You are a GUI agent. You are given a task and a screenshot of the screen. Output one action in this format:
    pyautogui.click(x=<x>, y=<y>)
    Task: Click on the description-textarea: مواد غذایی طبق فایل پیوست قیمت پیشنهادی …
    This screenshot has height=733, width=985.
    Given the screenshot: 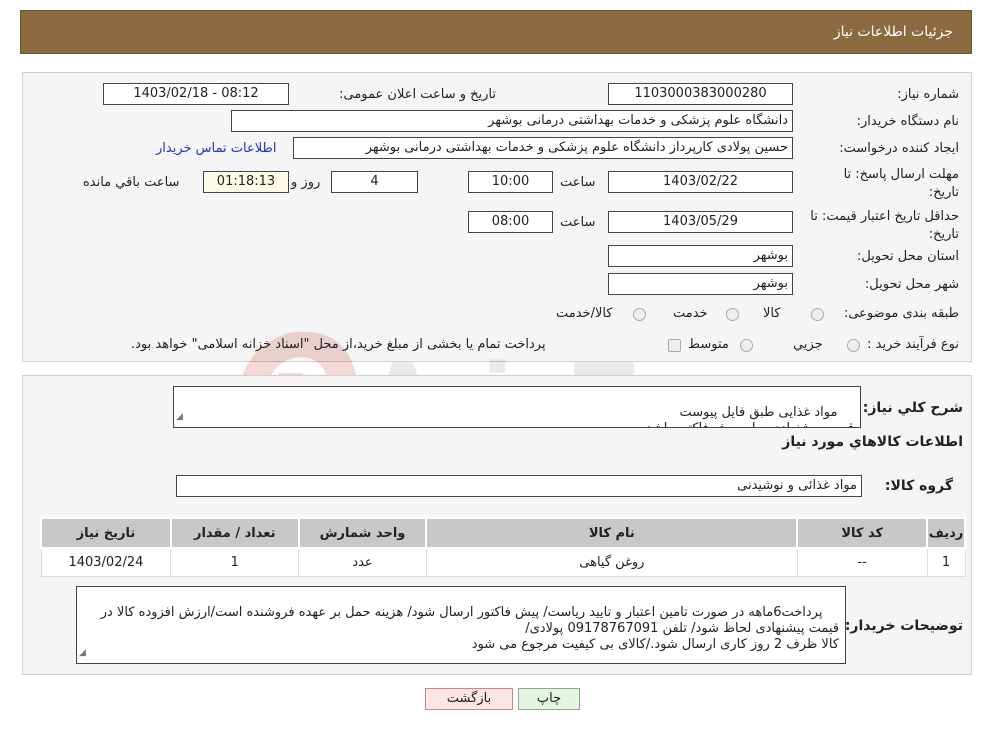 What is the action you would take?
    pyautogui.click(x=517, y=407)
    